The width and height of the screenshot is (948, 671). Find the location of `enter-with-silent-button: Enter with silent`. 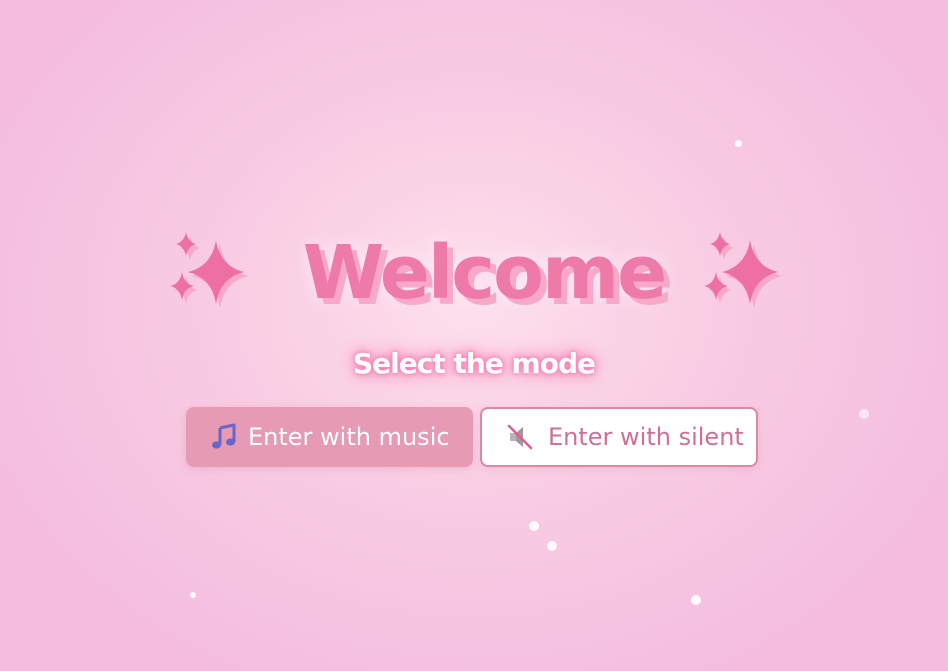

enter-with-silent-button: Enter with silent is located at coordinates (619, 437).